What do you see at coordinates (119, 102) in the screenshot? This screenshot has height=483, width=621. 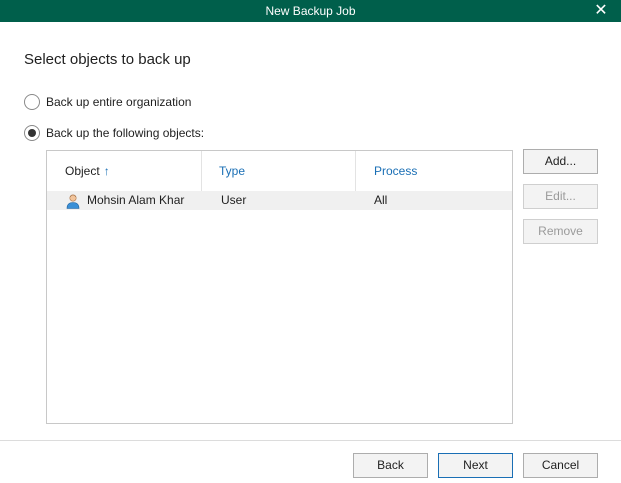 I see `radio-label: Back up entire organization` at bounding box center [119, 102].